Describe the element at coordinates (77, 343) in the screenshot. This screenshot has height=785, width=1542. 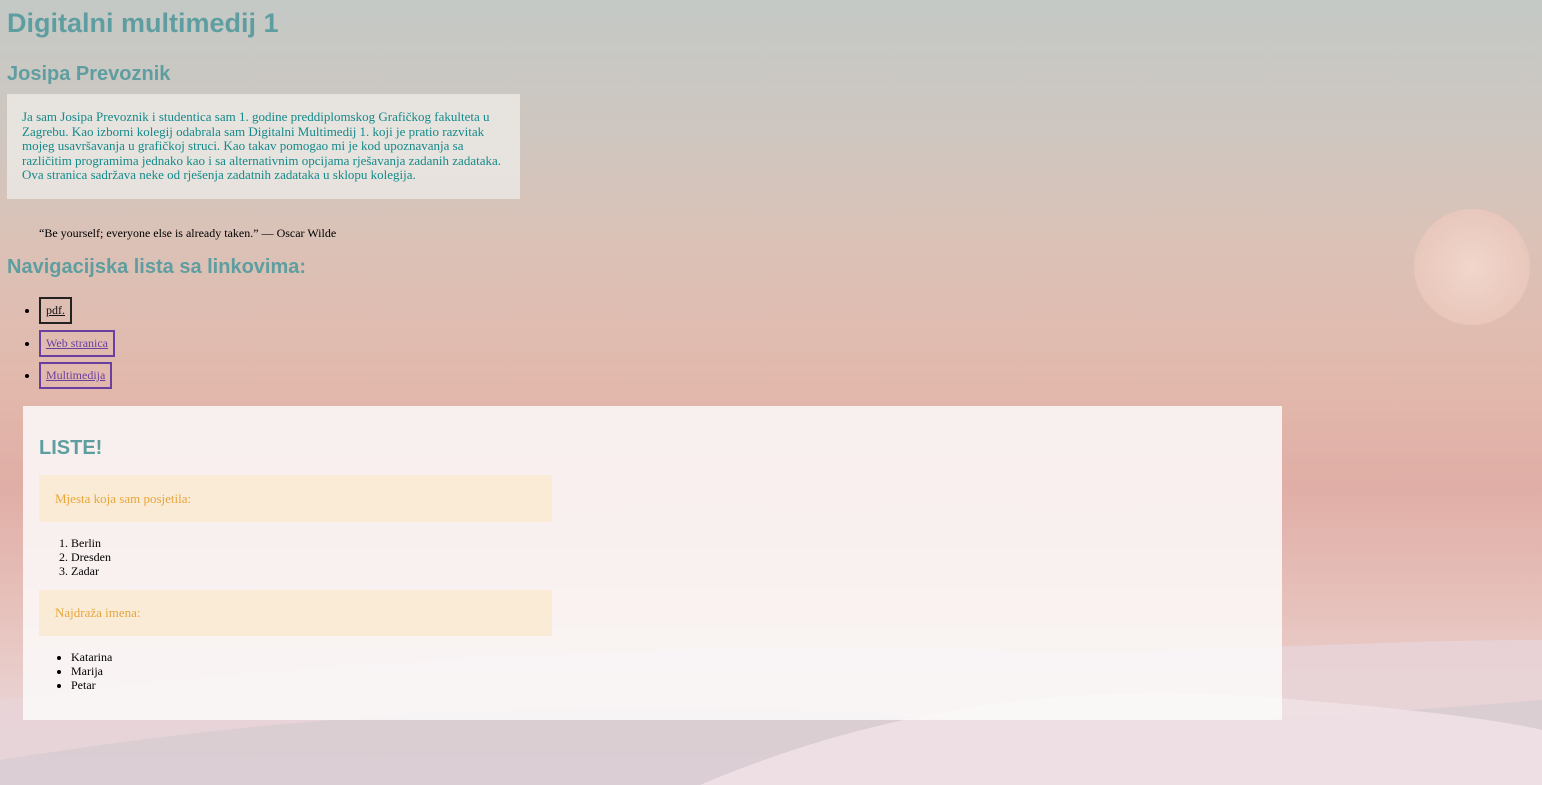
I see `link-web-stranica: Web stranica` at that location.